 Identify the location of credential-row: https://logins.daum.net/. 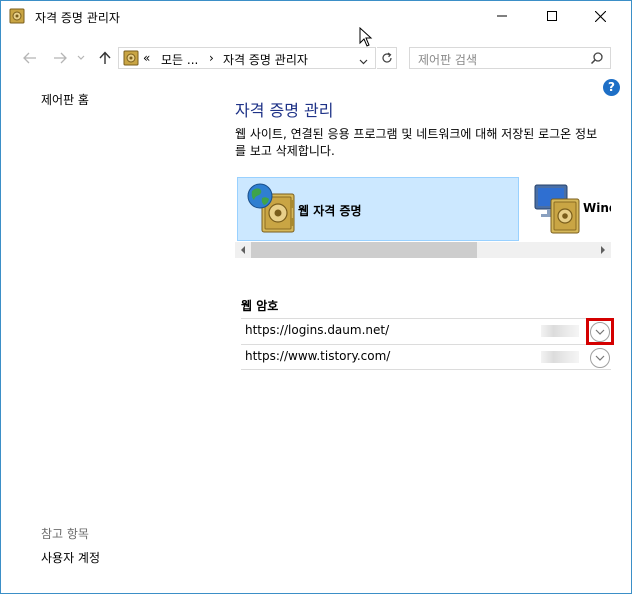
(426, 331).